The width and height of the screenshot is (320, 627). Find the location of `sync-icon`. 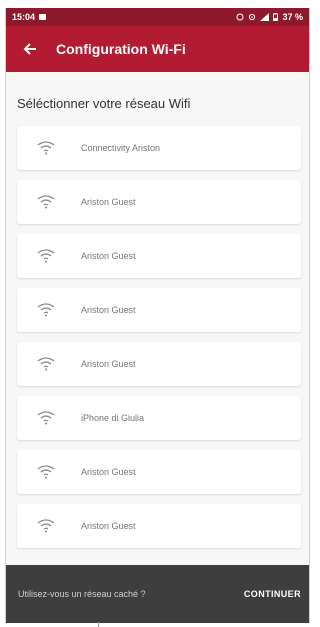

sync-icon is located at coordinates (252, 17).